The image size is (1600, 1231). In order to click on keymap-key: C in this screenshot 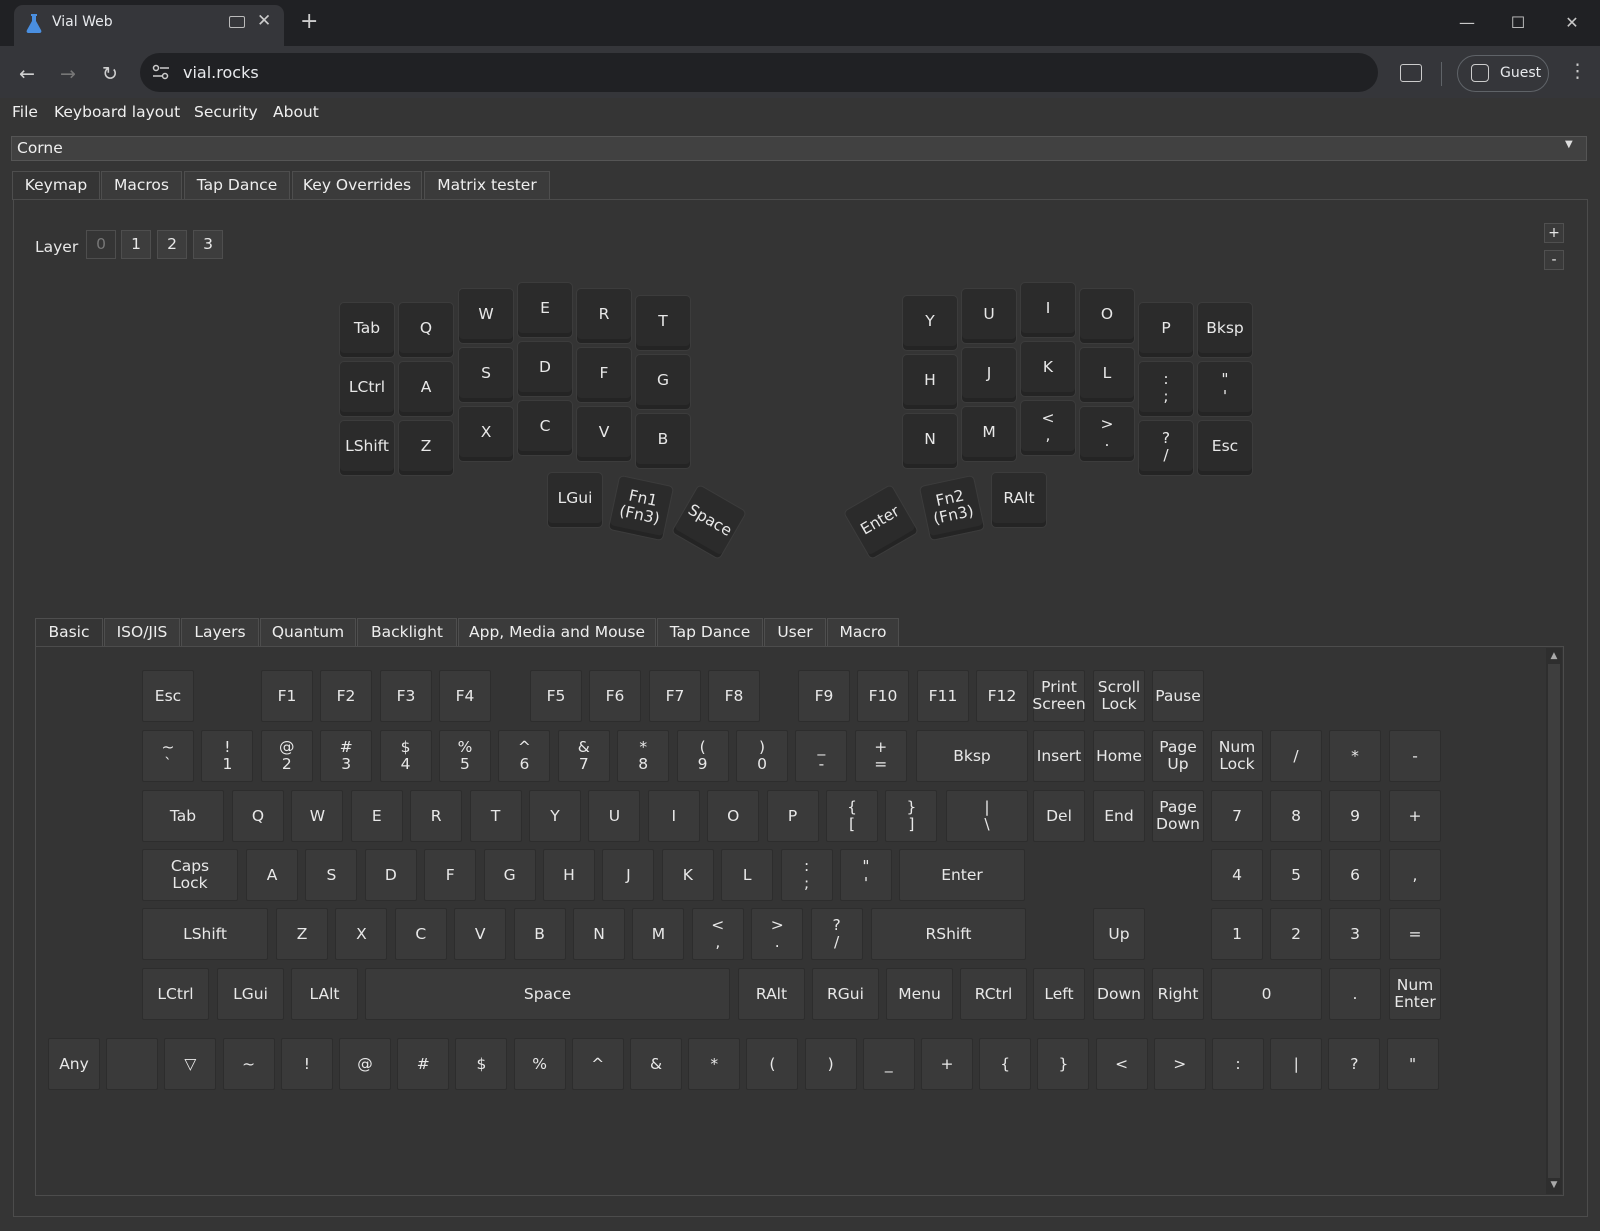, I will do `click(545, 428)`.